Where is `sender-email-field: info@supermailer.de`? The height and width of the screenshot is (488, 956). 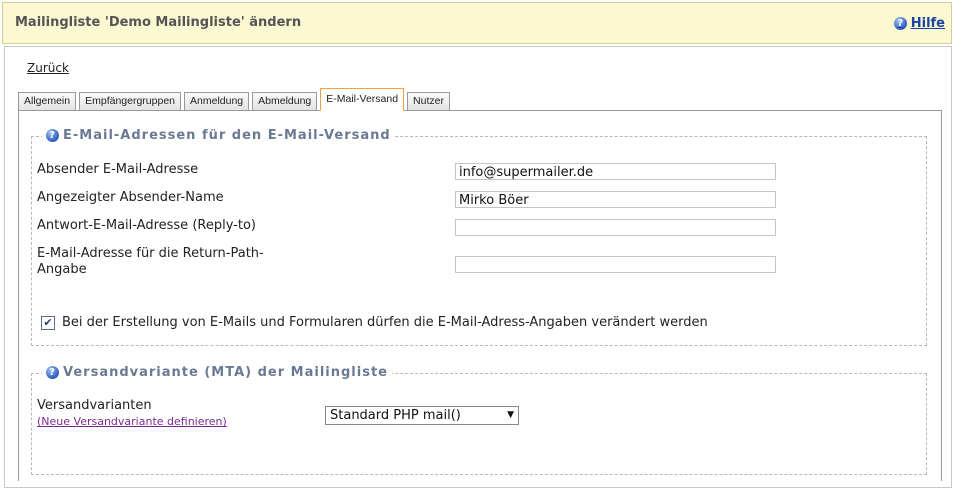 sender-email-field: info@supermailer.de is located at coordinates (615, 171).